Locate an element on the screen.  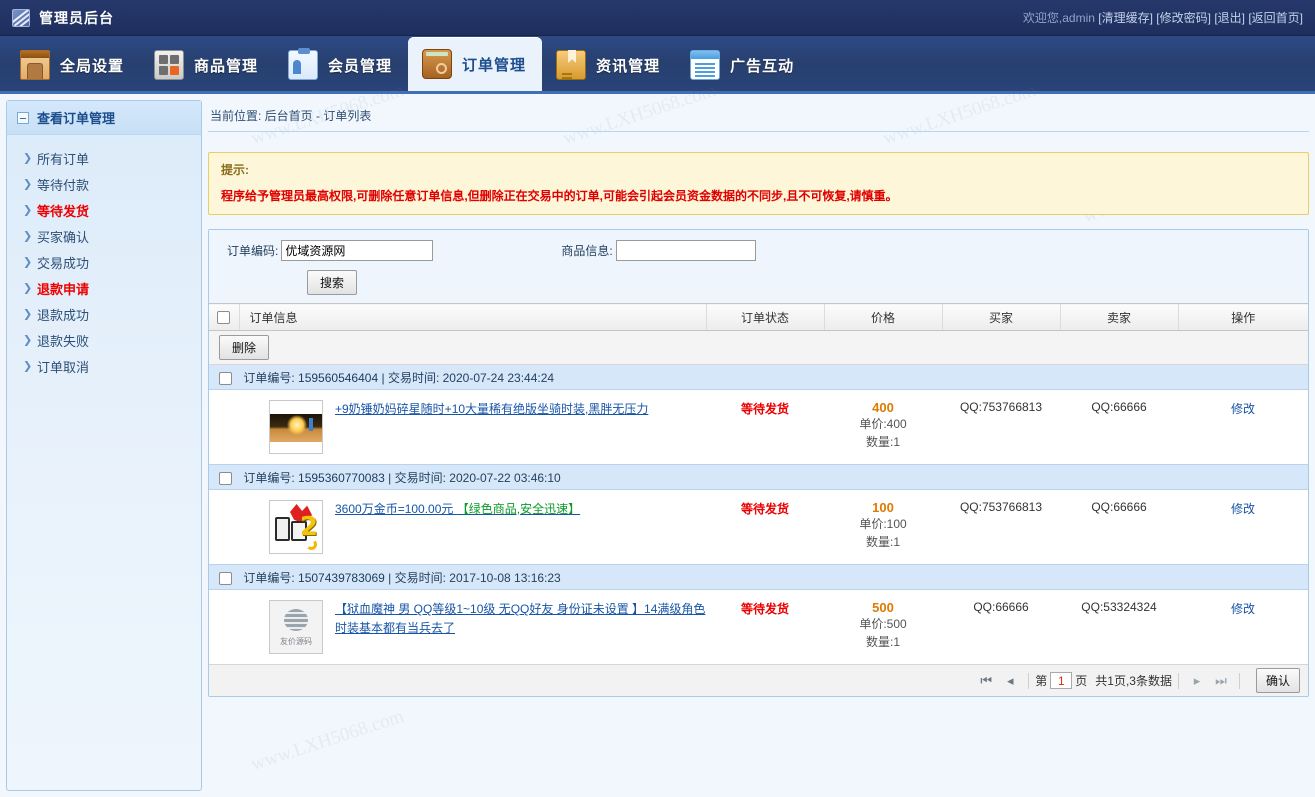
buyer: QQ:753766813 is located at coordinates (1001, 527).